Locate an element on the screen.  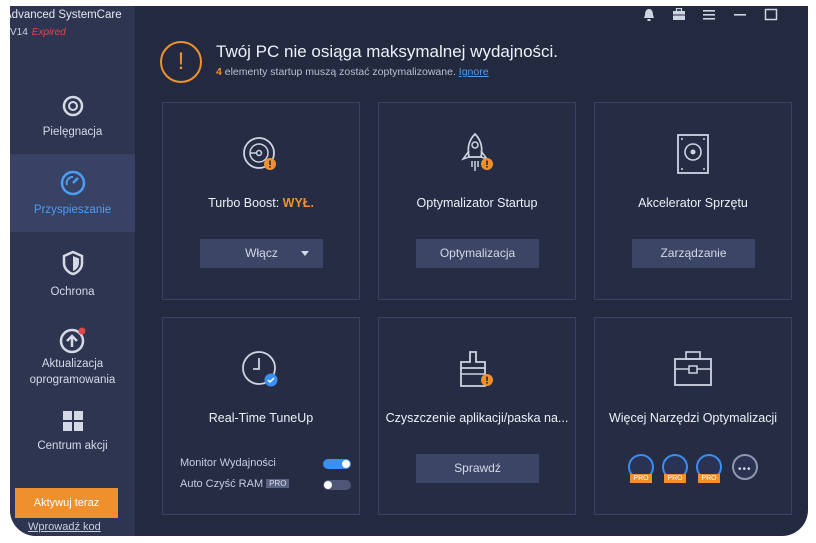
sidebar-item-label: Aktualizacja oprogramowania is located at coordinates (72, 372).